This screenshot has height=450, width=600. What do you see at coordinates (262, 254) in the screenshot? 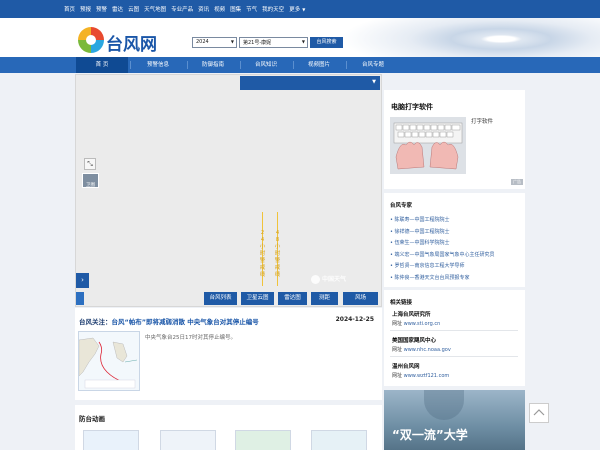
I see `warning-line-24h-label: 24小时警戒线` at bounding box center [262, 254].